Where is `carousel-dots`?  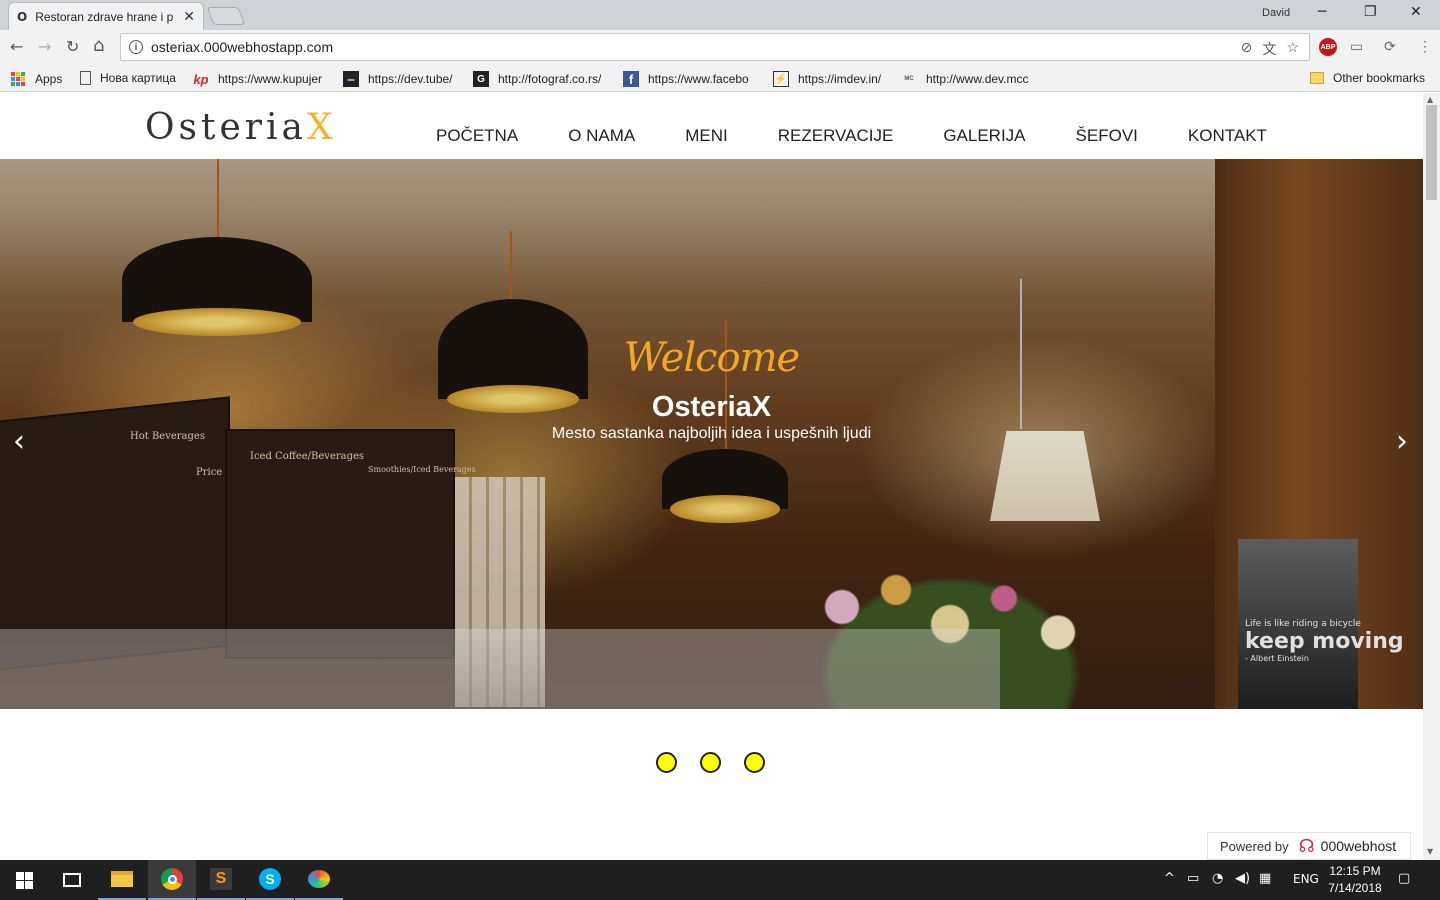
carousel-dots is located at coordinates (710, 762).